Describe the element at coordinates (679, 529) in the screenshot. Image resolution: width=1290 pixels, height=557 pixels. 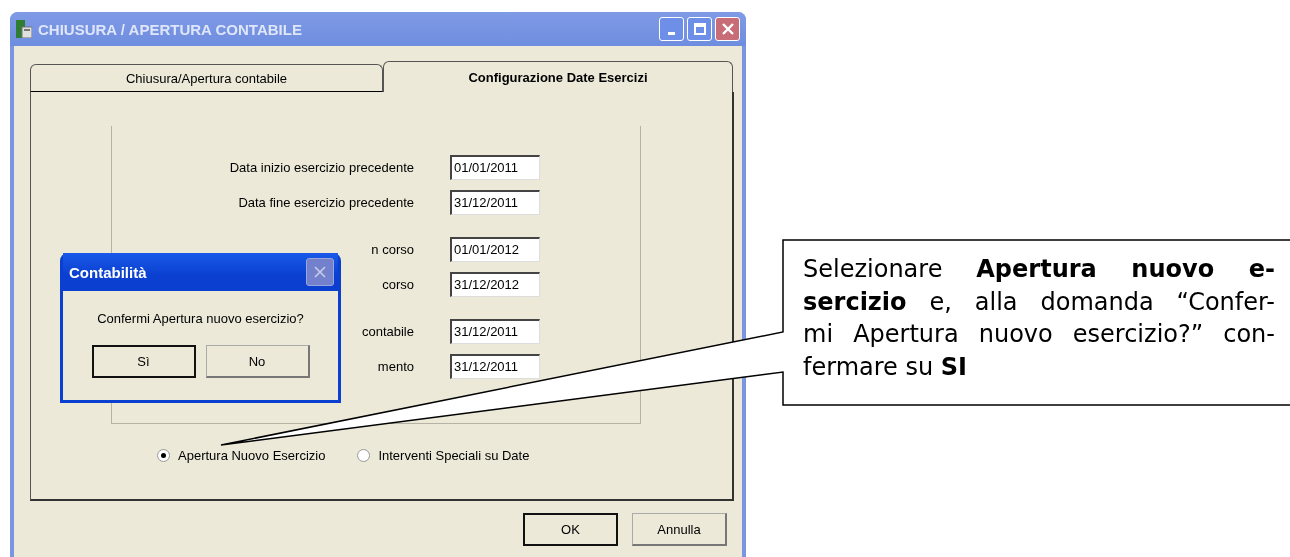
I see `dialog-button: Annulla` at that location.